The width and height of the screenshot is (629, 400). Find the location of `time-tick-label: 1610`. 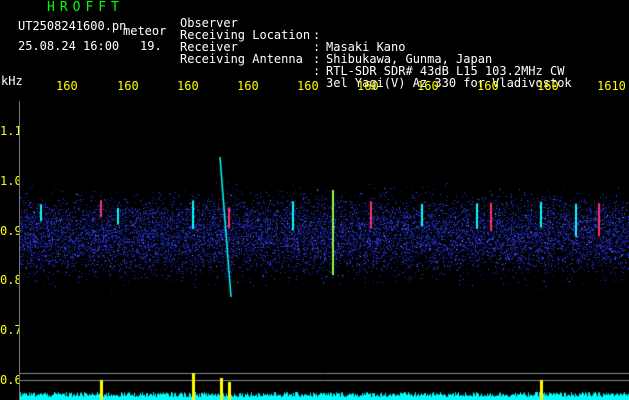

time-tick-label: 1610 is located at coordinates (611, 86).